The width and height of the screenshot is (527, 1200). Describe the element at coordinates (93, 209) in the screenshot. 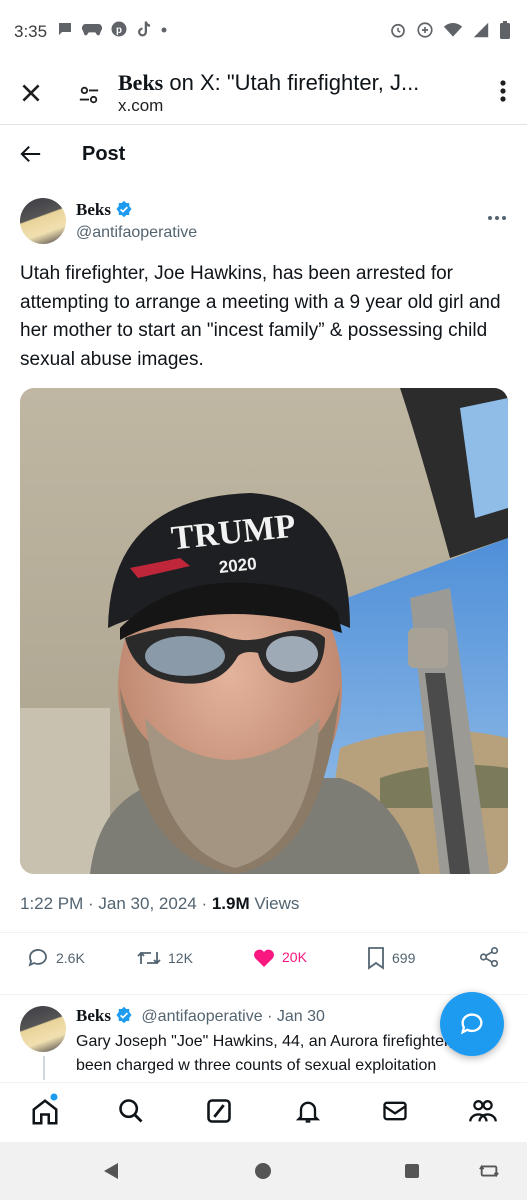

I see `author-name: Beks` at that location.